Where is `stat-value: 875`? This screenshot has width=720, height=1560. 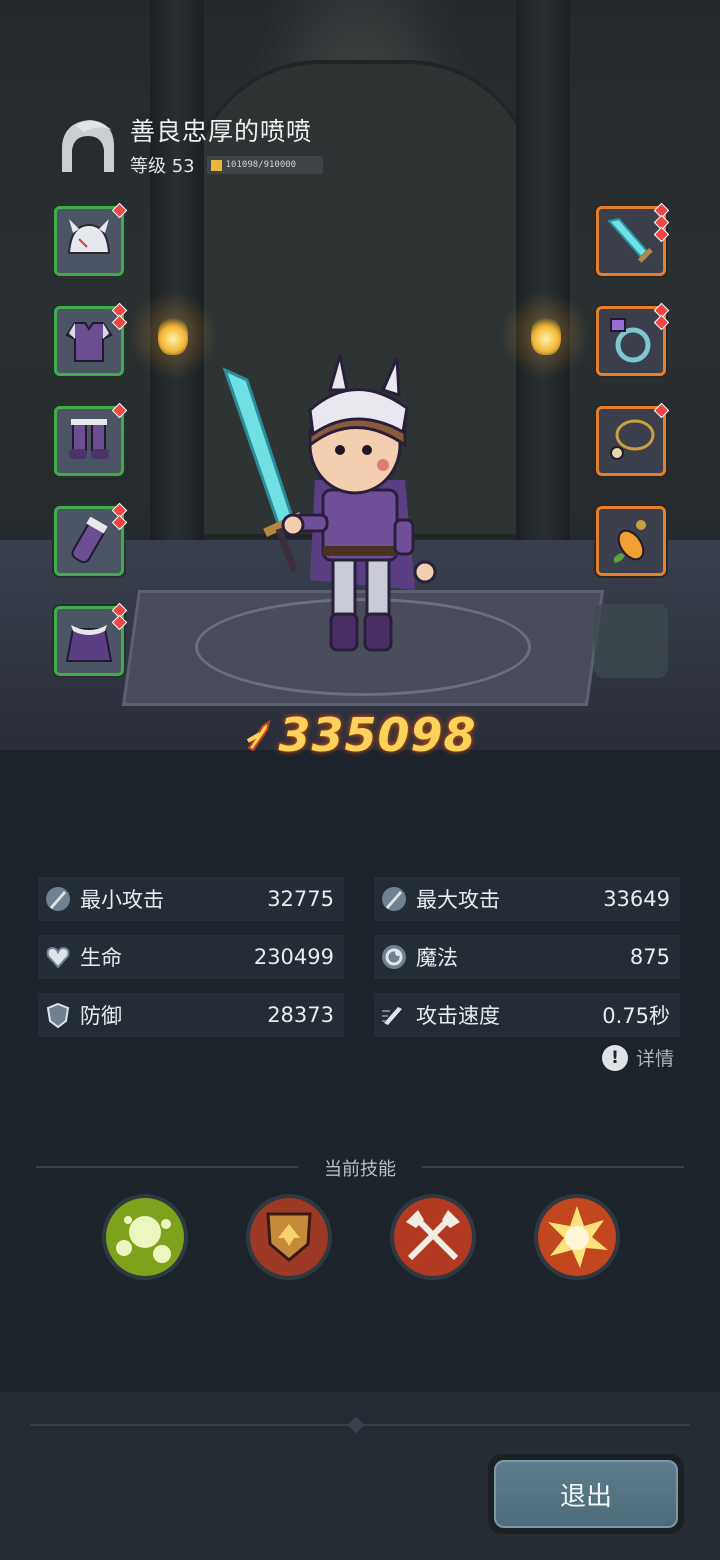 stat-value: 875 is located at coordinates (649, 957).